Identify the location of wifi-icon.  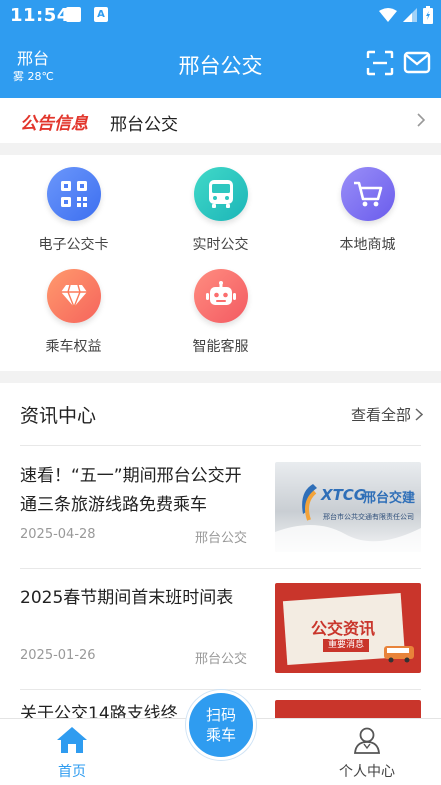
(388, 15).